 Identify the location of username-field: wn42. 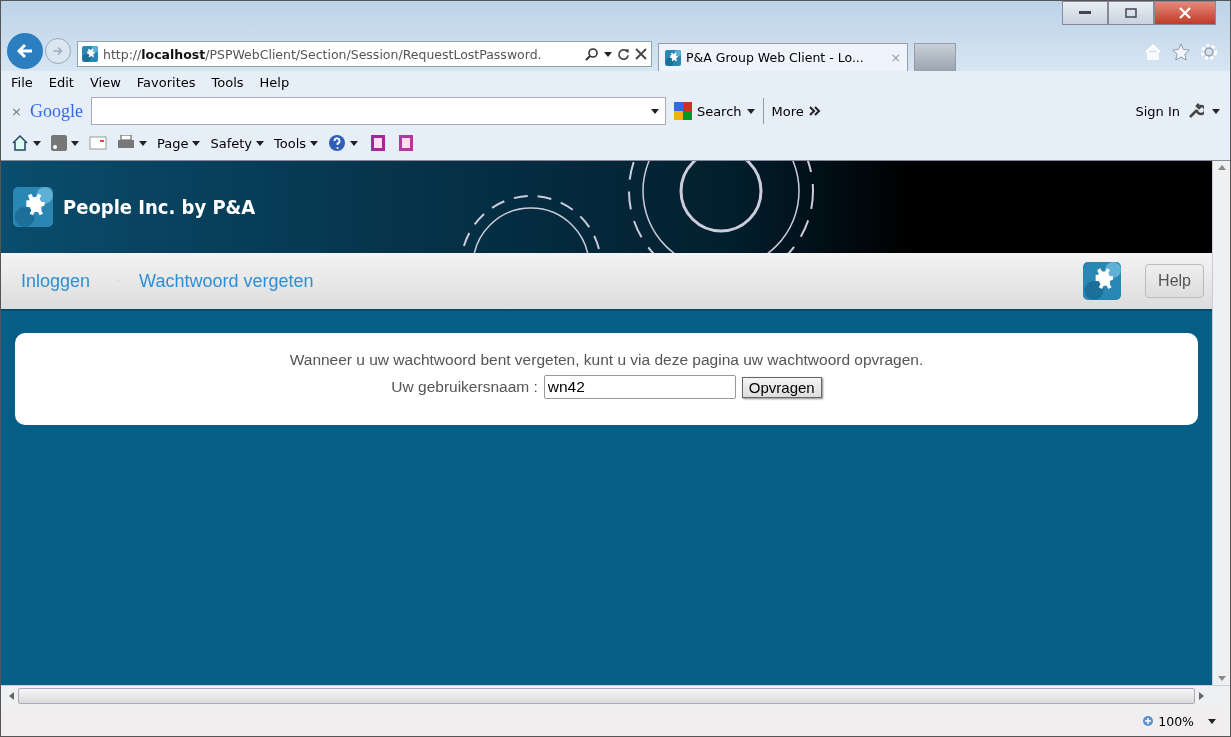
(639, 387).